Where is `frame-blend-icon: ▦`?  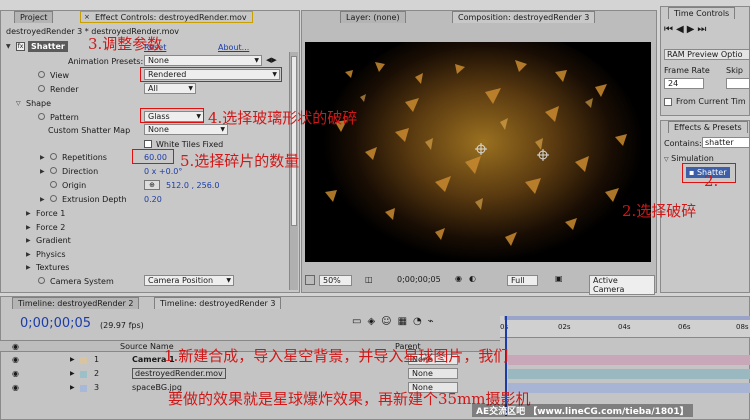 frame-blend-icon: ▦ is located at coordinates (405, 321).